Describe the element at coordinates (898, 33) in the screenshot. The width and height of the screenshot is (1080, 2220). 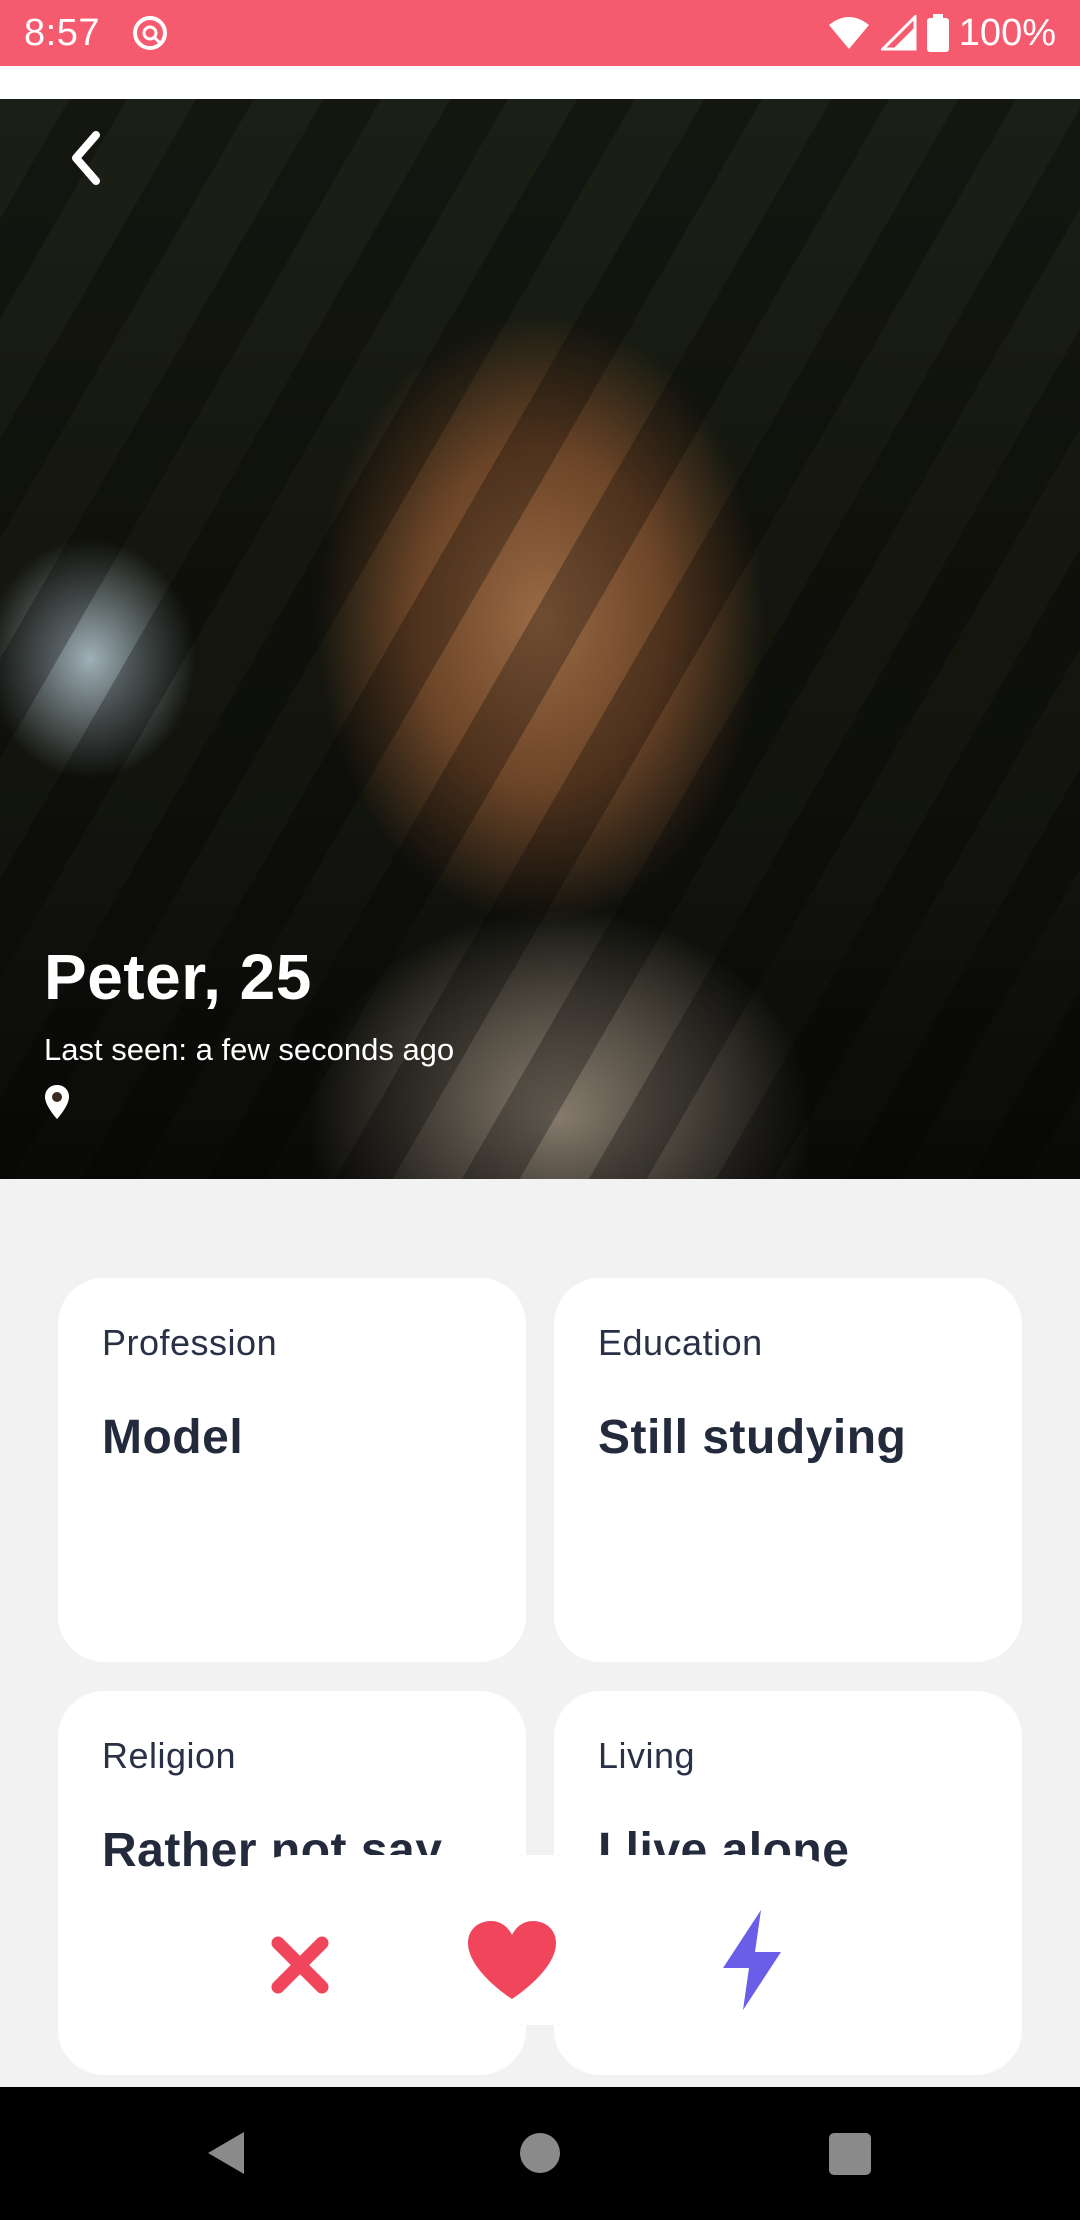
I see `signal-icon` at that location.